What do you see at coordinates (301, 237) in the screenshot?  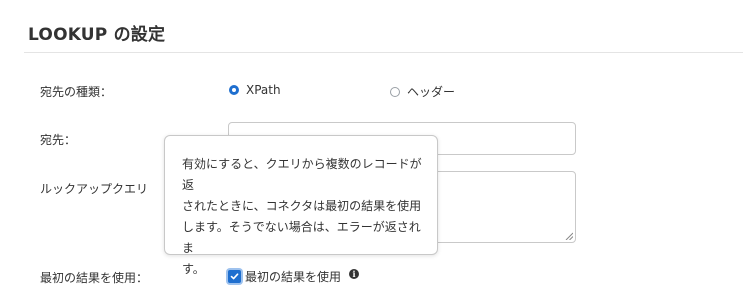 I see `tooltip-line: します。そうでない場合は、エラーが返されま` at bounding box center [301, 237].